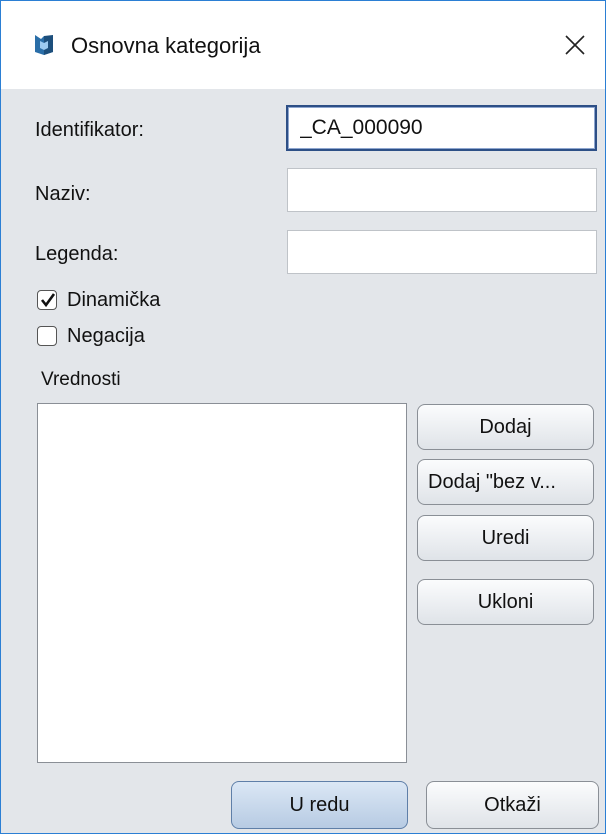 The height and width of the screenshot is (834, 606). What do you see at coordinates (44, 45) in the screenshot?
I see `app-icon` at bounding box center [44, 45].